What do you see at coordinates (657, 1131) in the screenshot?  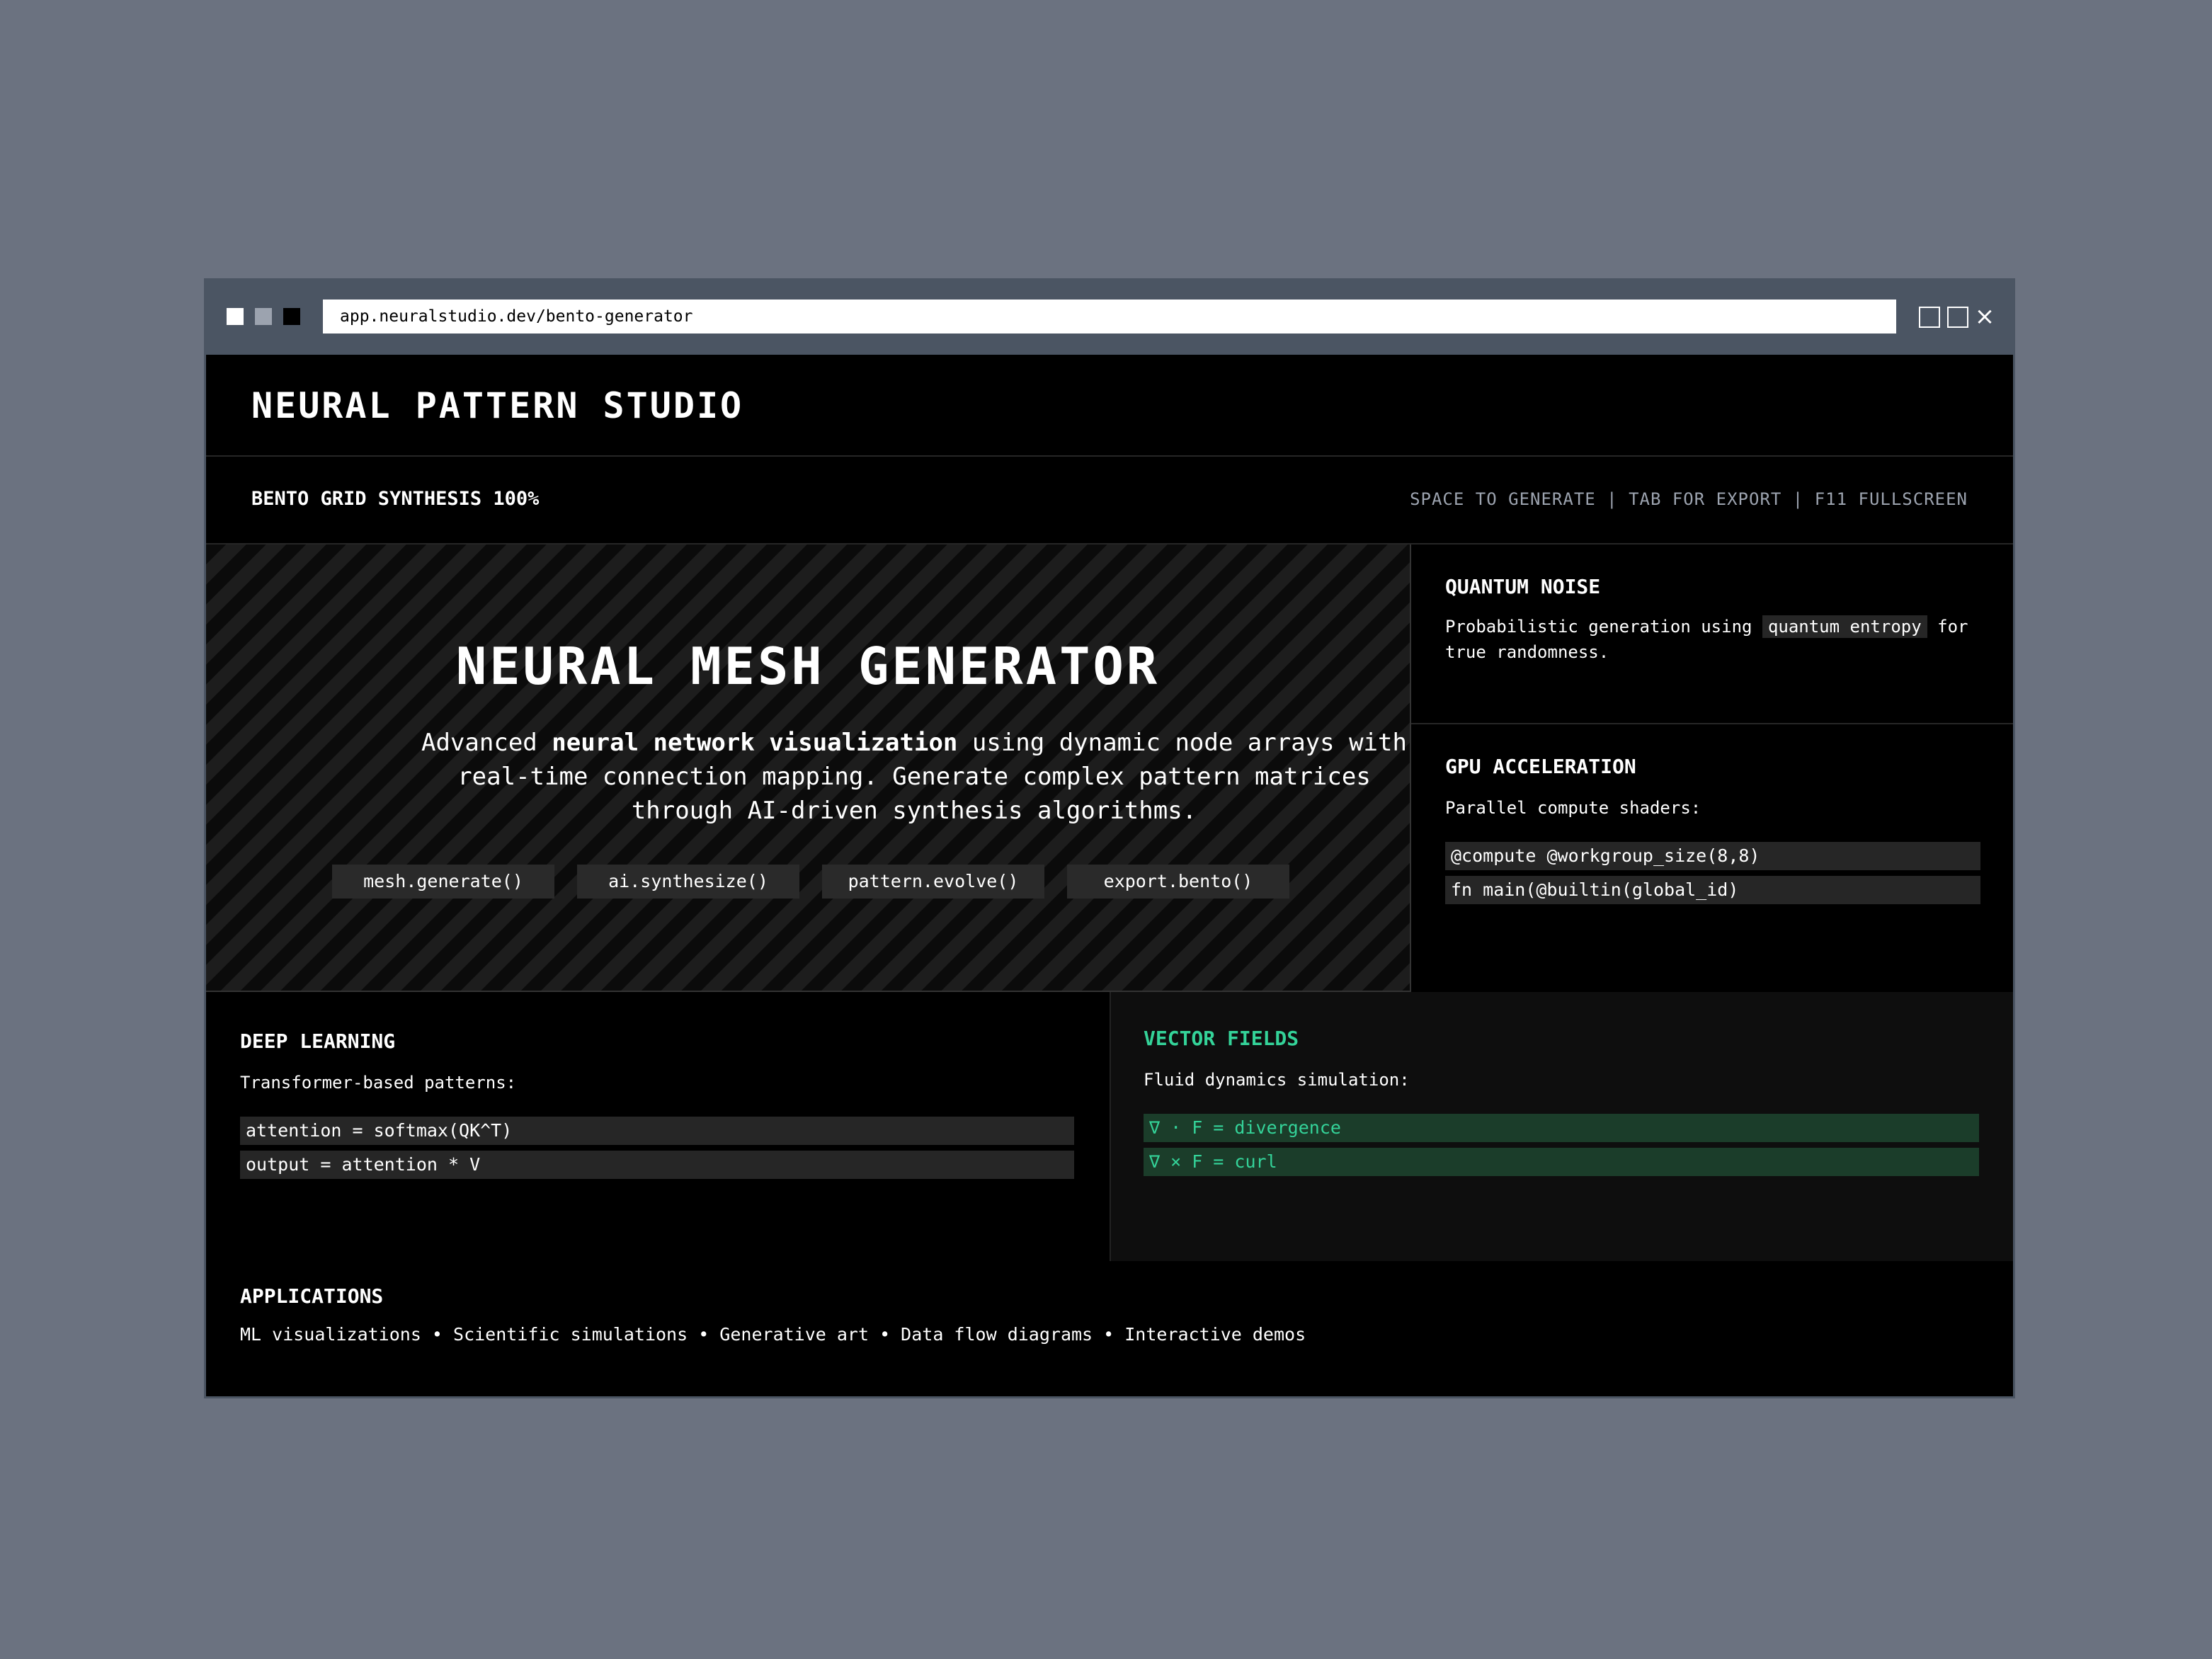 I see `code-line: attention = softmax(QK^T)` at bounding box center [657, 1131].